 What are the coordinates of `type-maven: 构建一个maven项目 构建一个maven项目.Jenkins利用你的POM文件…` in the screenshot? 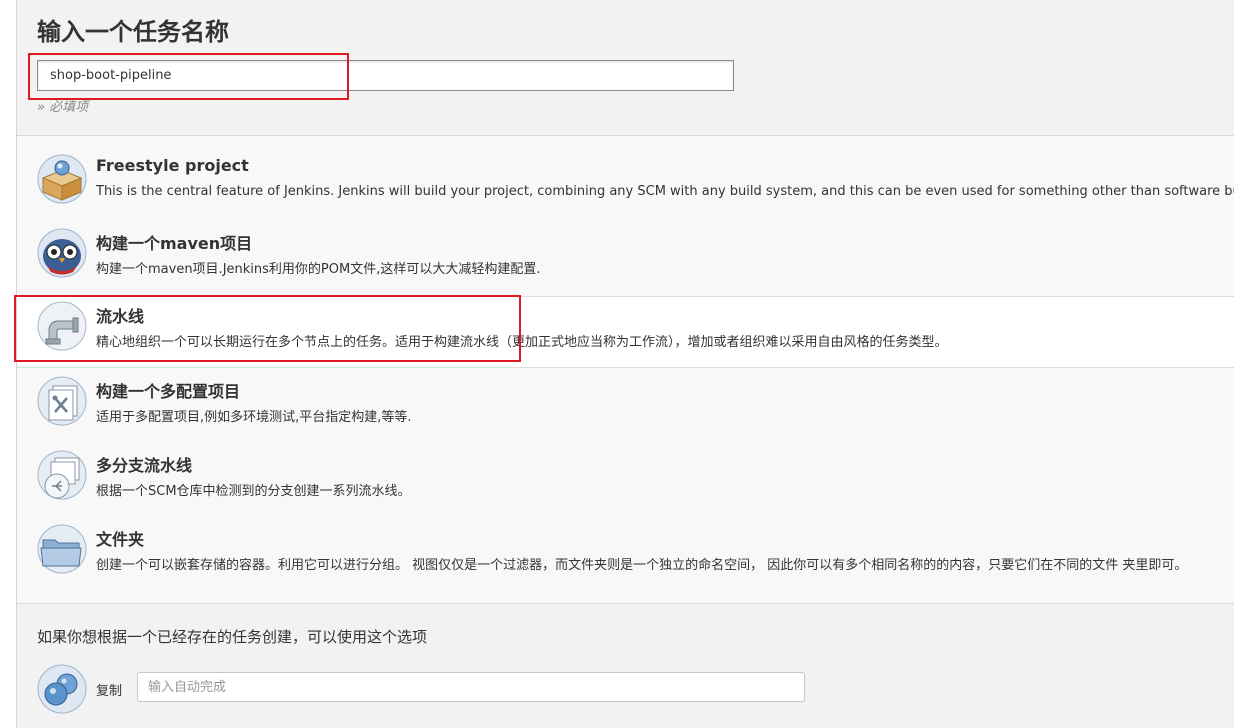 It's located at (625, 260).